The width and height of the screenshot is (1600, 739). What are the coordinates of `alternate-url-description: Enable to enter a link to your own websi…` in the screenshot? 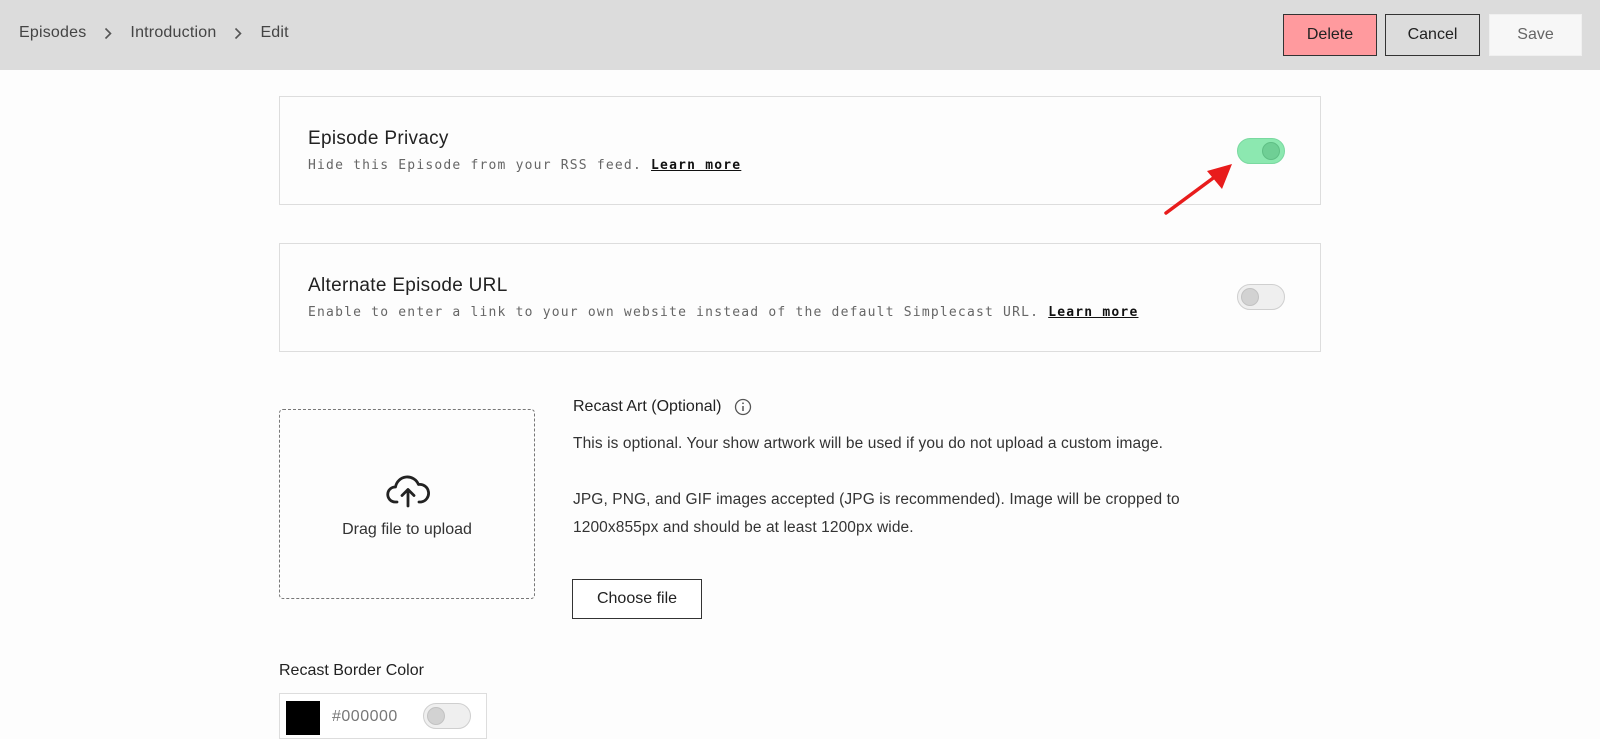 It's located at (723, 312).